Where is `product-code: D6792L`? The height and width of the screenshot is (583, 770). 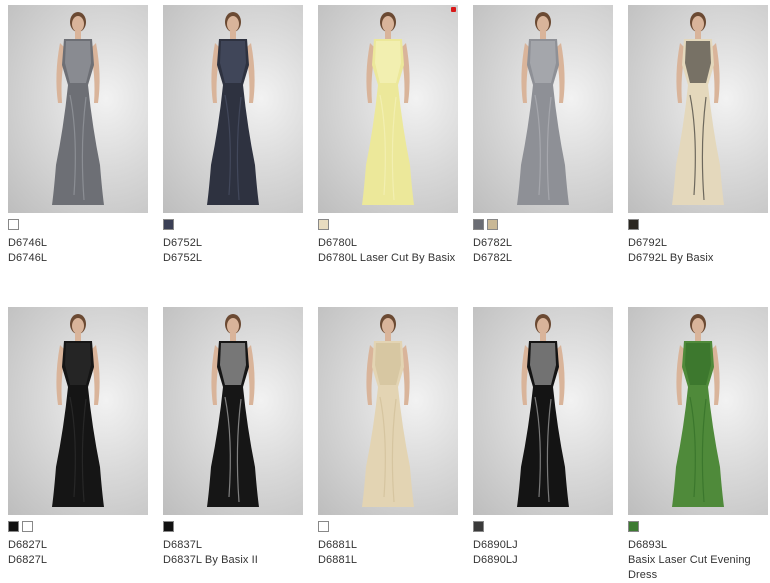
product-code: D6792L is located at coordinates (647, 243).